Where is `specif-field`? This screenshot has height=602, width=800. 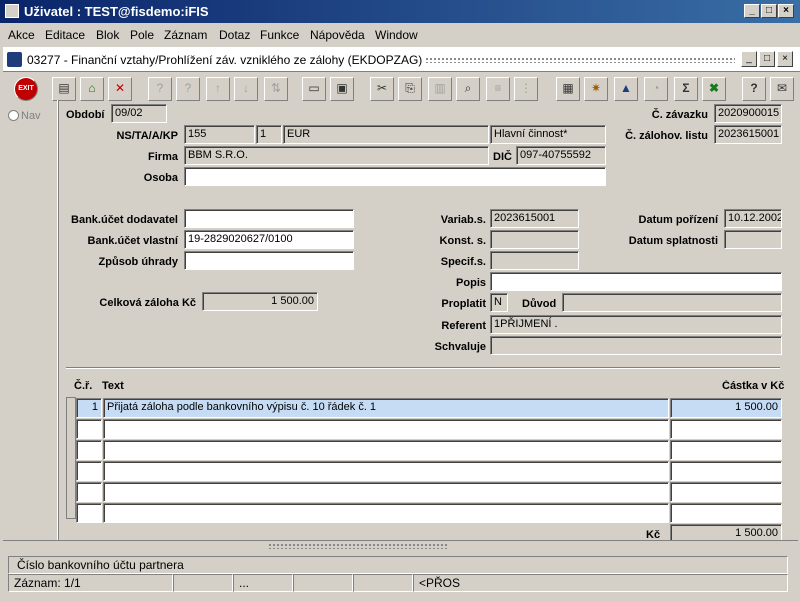 specif-field is located at coordinates (534, 260).